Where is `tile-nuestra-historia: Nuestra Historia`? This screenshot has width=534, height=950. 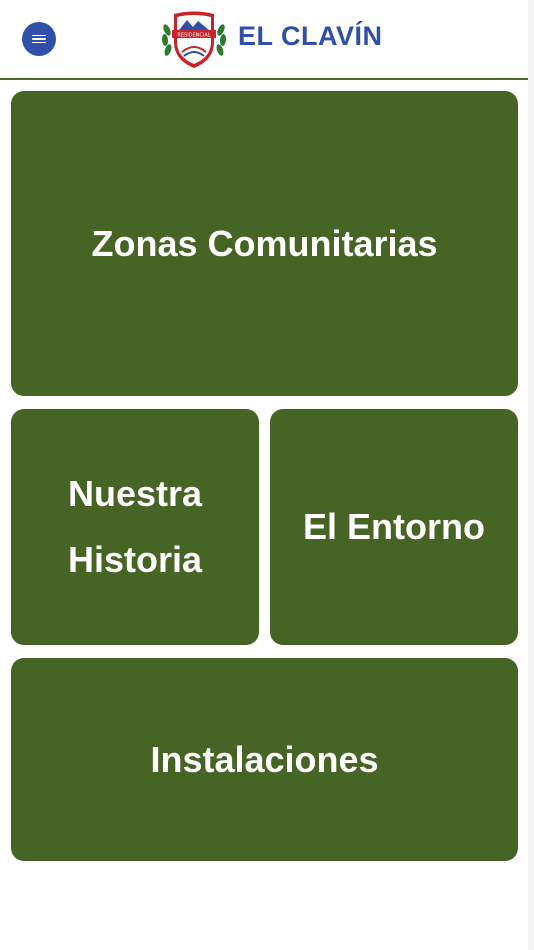 tile-nuestra-historia: Nuestra Historia is located at coordinates (135, 527).